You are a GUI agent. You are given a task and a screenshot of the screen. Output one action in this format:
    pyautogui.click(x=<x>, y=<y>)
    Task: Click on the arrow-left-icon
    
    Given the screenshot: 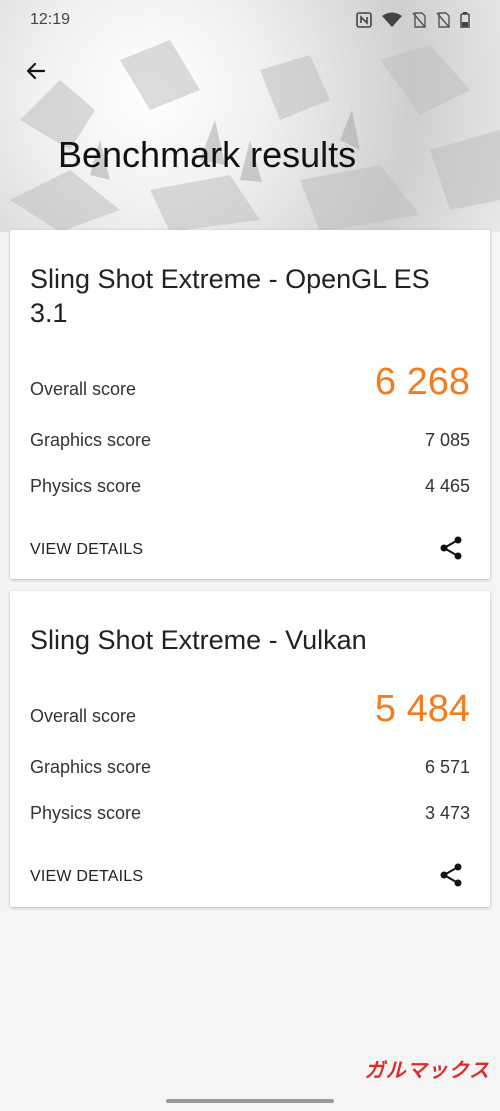 What is the action you would take?
    pyautogui.click(x=36, y=71)
    